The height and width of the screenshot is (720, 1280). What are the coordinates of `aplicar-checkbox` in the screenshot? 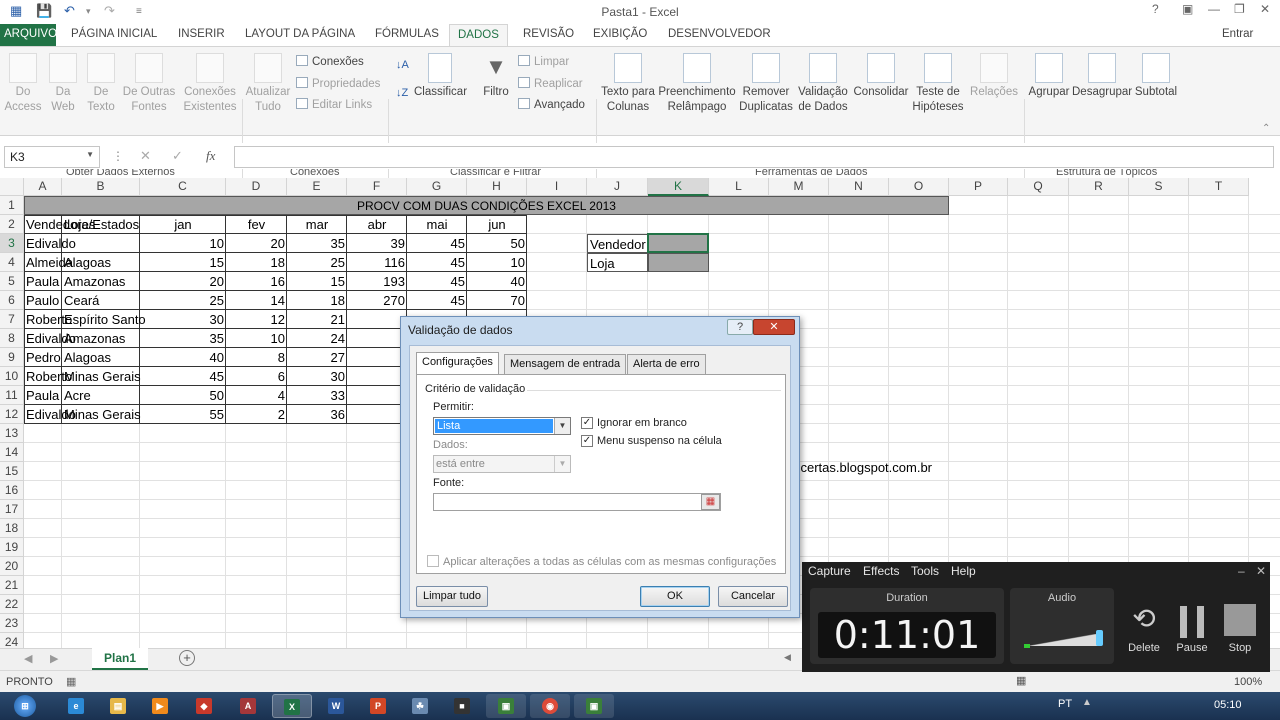 It's located at (433, 561).